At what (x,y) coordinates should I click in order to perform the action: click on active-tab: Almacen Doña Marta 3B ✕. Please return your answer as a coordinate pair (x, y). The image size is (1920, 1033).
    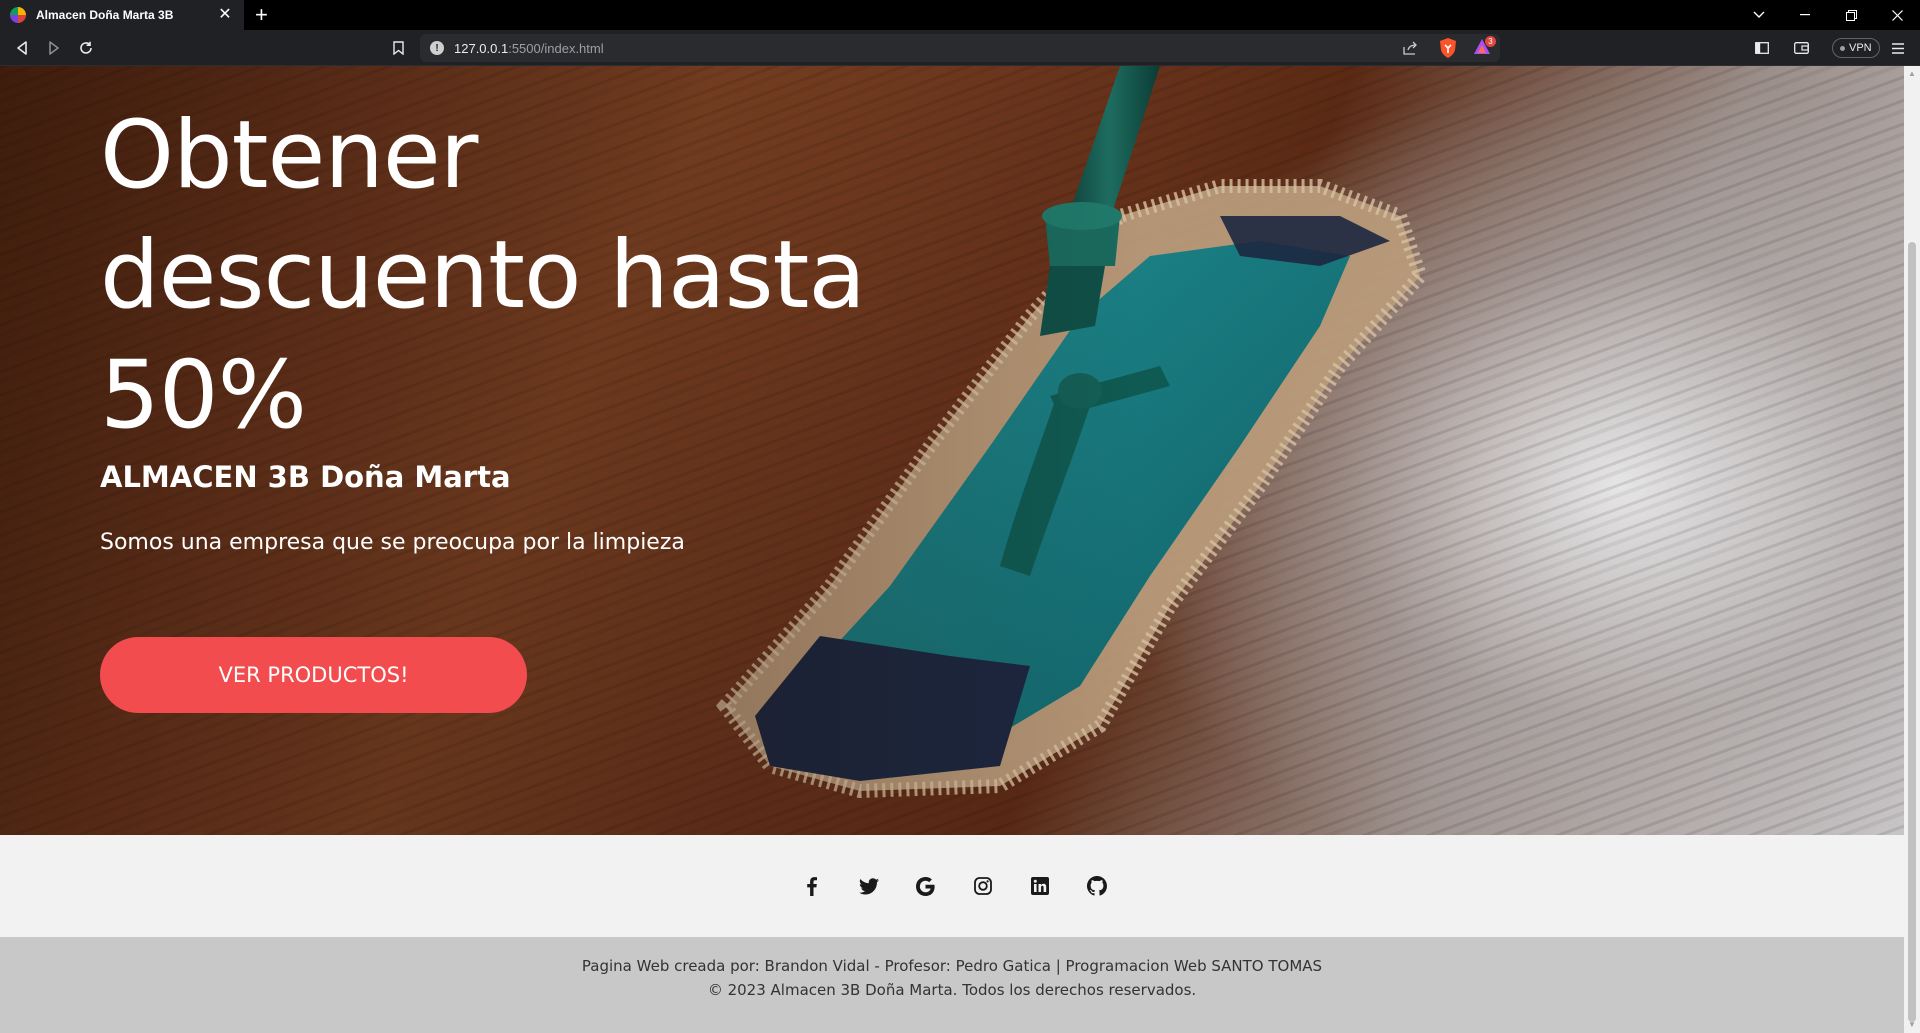
    Looking at the image, I should click on (122, 15).